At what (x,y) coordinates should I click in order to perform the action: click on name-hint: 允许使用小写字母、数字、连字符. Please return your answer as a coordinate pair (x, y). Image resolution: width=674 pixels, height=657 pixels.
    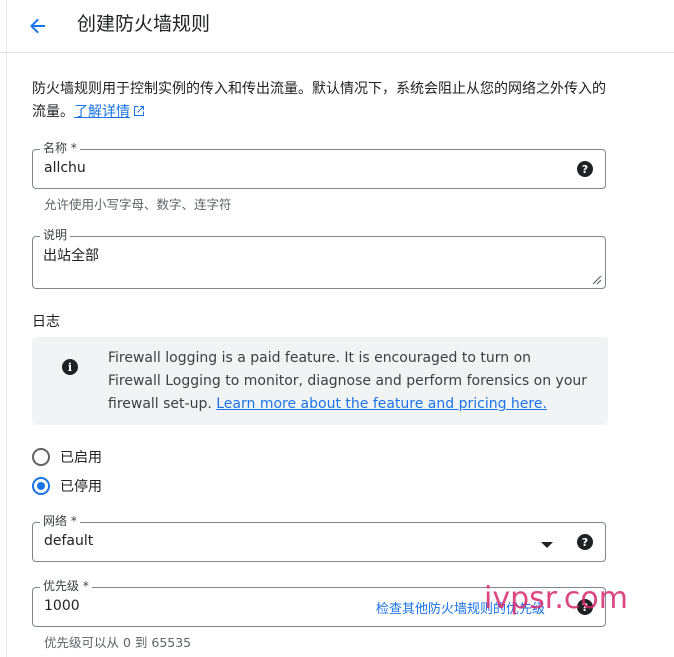
    Looking at the image, I should click on (138, 204).